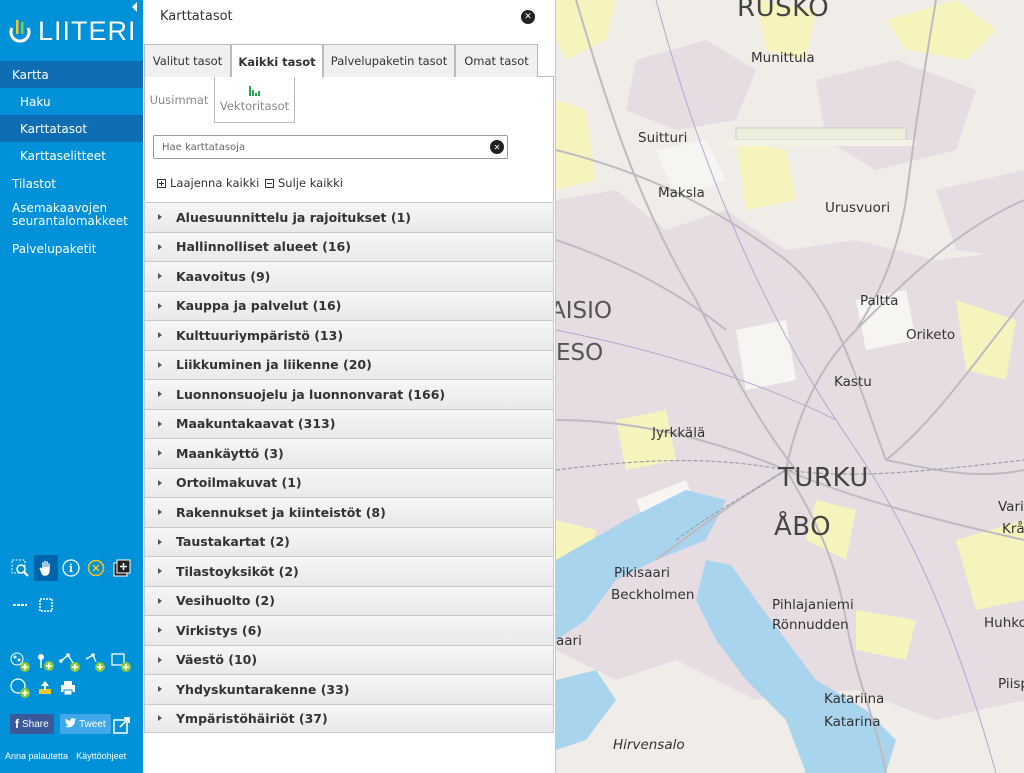 This screenshot has width=1024, height=773. Describe the element at coordinates (281, 512) in the screenshot. I see `layer-group-label: Rakennukset ja kiinteistöt (8)` at that location.